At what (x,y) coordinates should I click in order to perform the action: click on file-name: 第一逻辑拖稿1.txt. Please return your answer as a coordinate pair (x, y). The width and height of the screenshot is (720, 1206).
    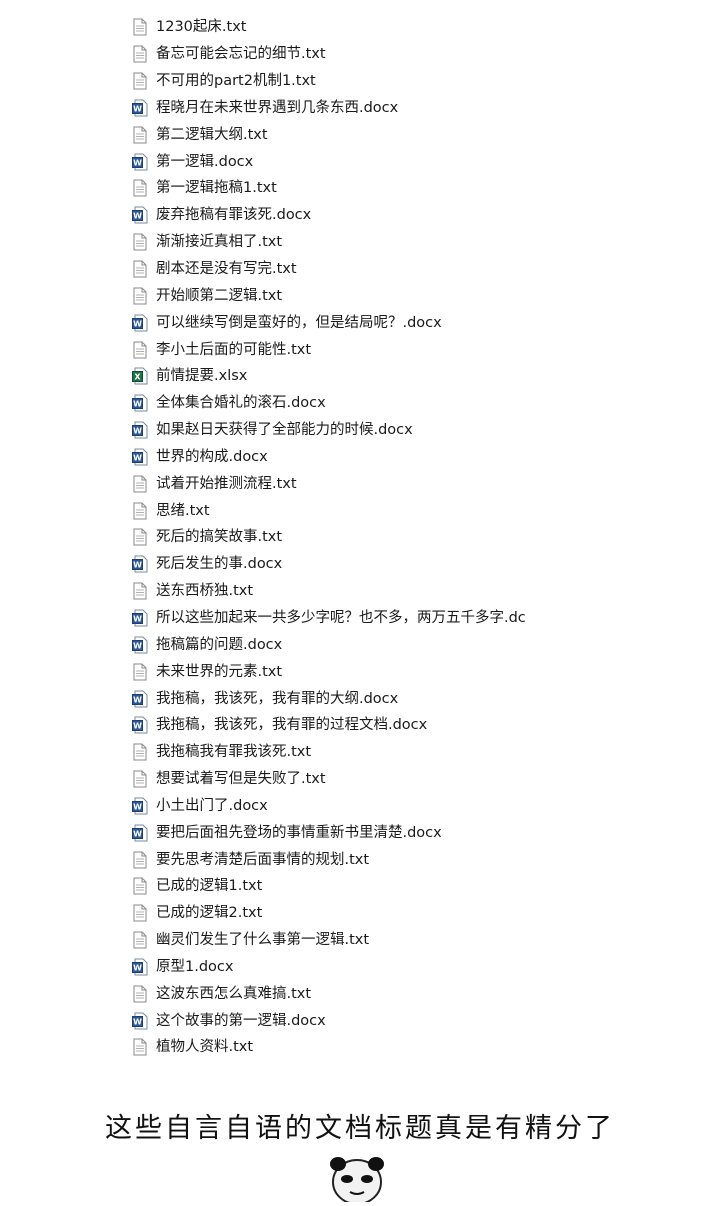
    Looking at the image, I should click on (216, 188).